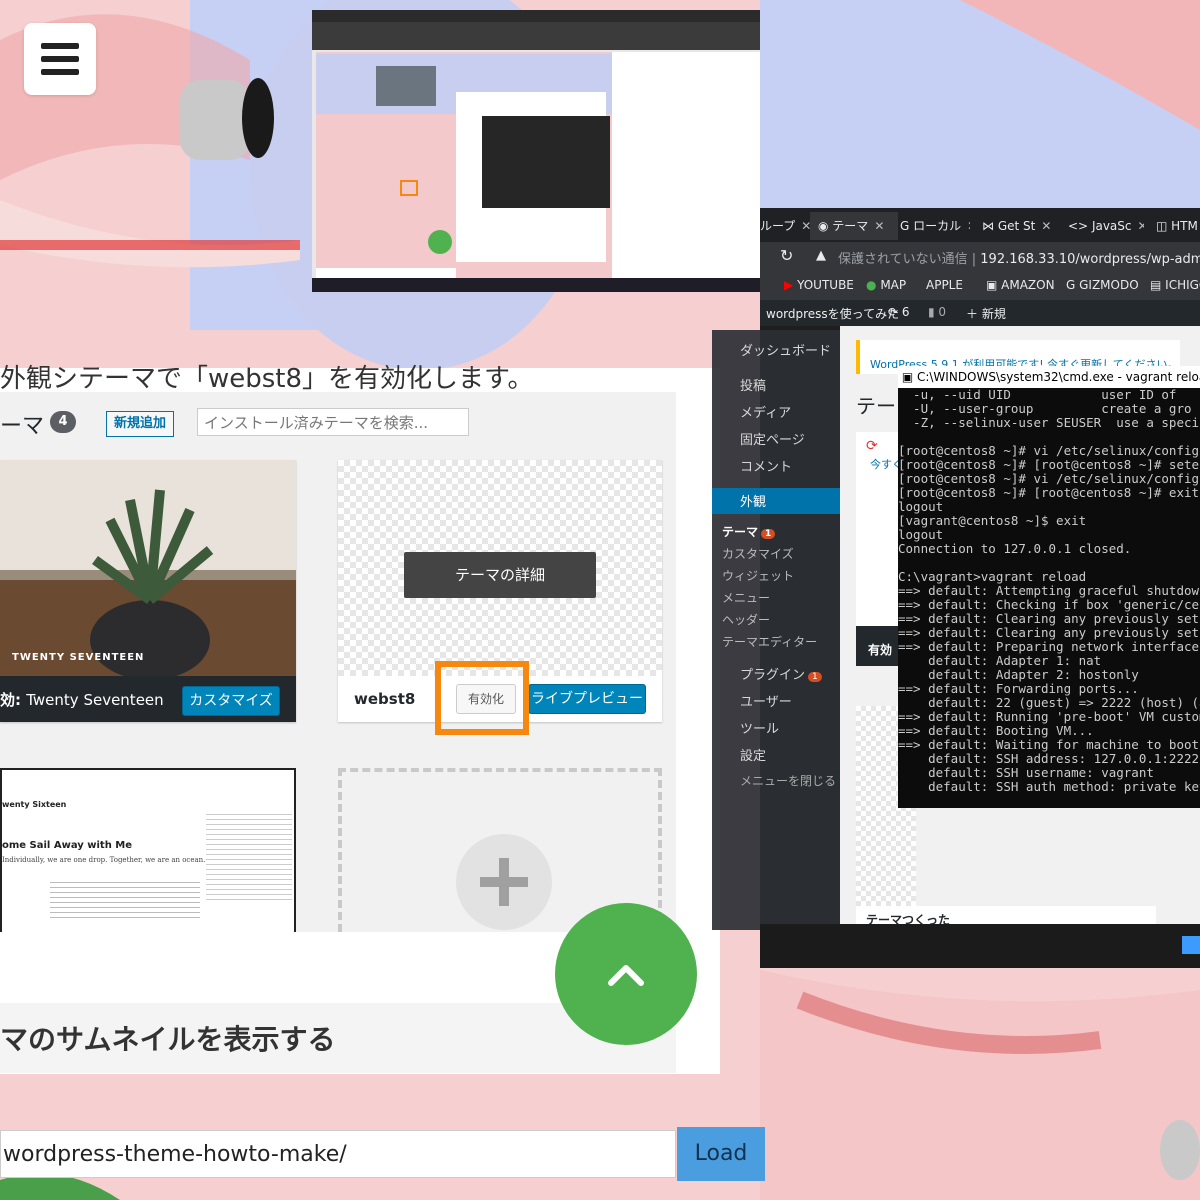 The height and width of the screenshot is (1200, 1200). I want to click on sidebar-item-settings: 設定, so click(753, 754).